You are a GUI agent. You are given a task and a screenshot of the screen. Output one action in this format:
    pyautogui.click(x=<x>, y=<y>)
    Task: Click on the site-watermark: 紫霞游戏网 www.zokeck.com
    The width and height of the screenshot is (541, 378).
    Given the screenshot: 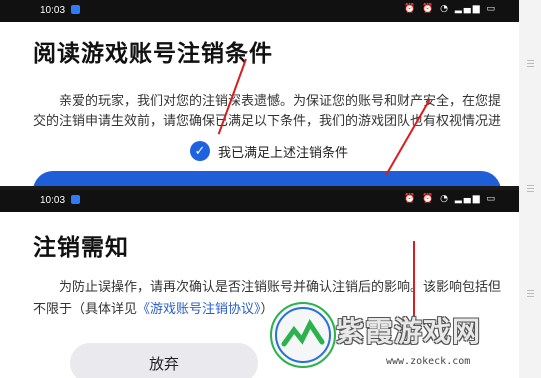 What is the action you would take?
    pyautogui.click(x=400, y=339)
    